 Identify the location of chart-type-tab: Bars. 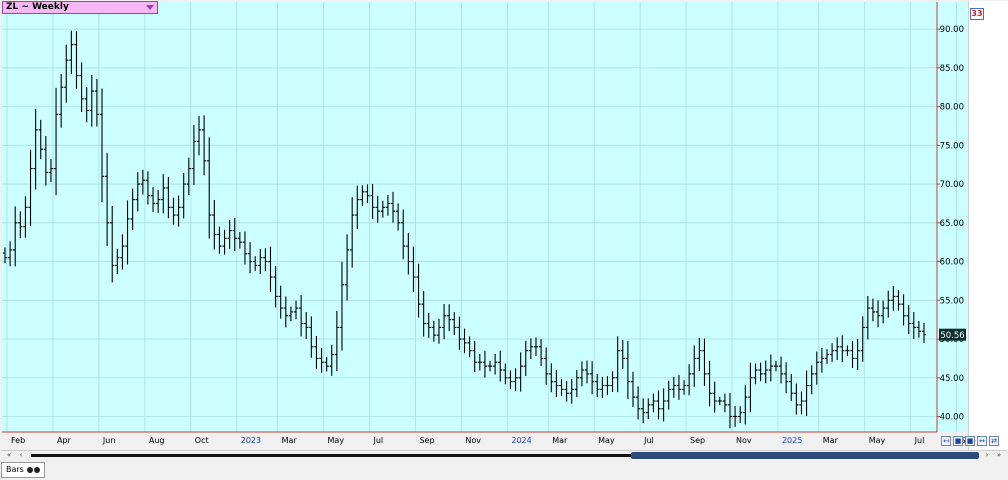
(23, 470).